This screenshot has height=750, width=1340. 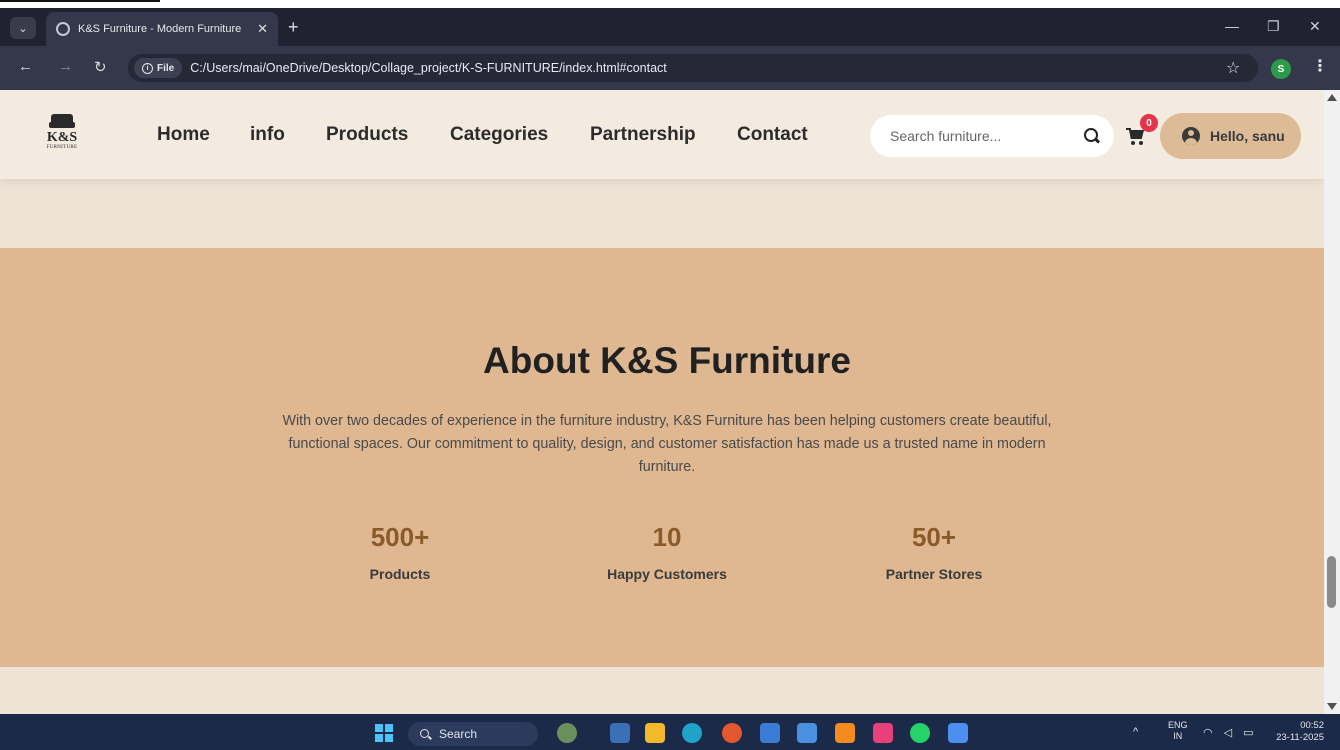 What do you see at coordinates (1331, 582) in the screenshot?
I see `scroll-thumb` at bounding box center [1331, 582].